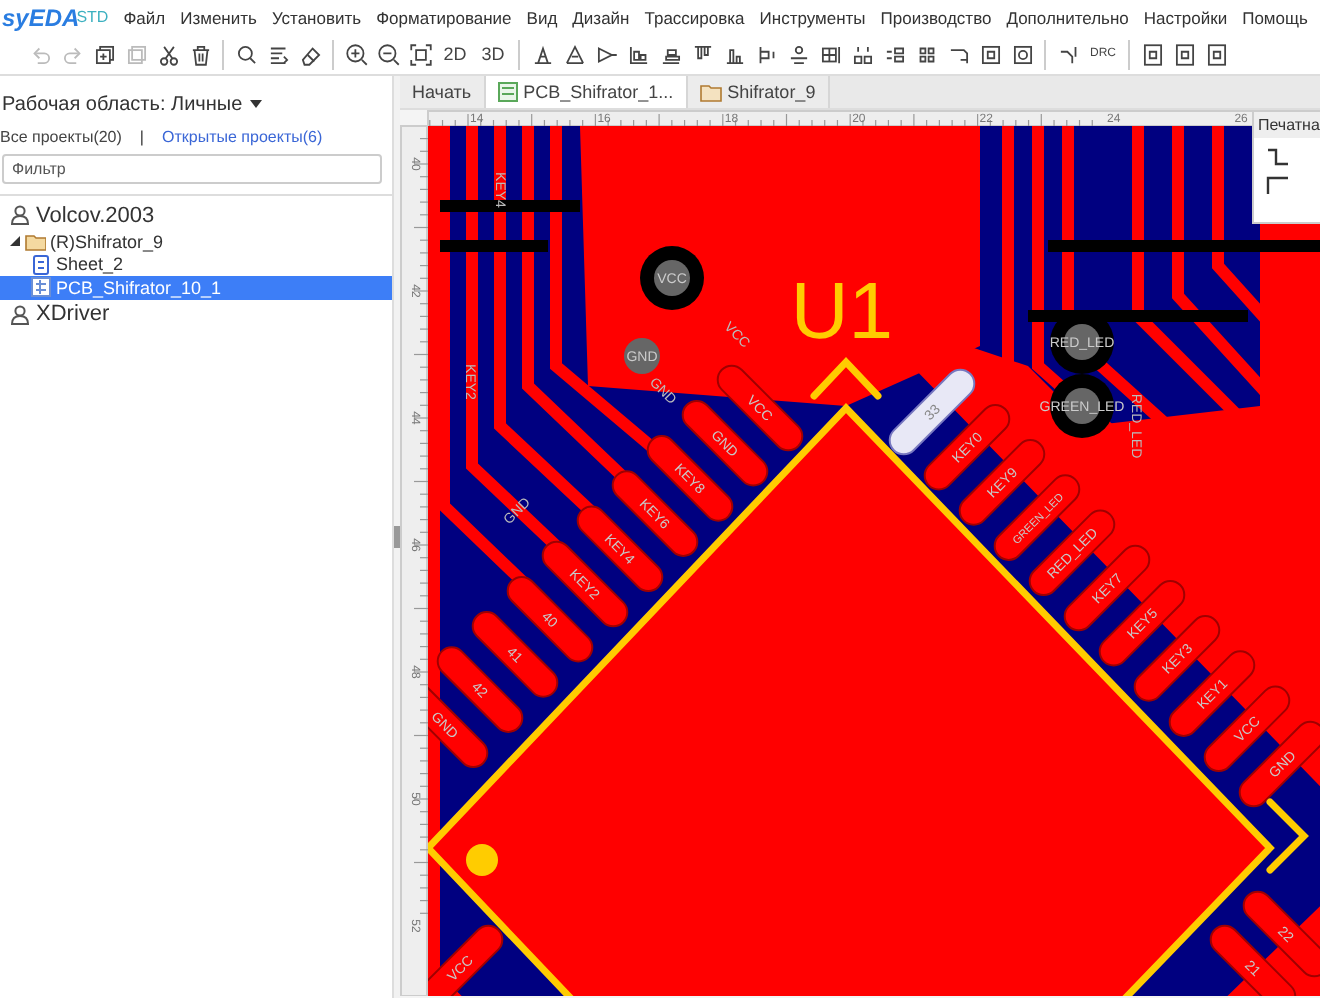 This screenshot has width=1320, height=998. What do you see at coordinates (90, 264) in the screenshot?
I see `tree-item: Sheet_2` at bounding box center [90, 264].